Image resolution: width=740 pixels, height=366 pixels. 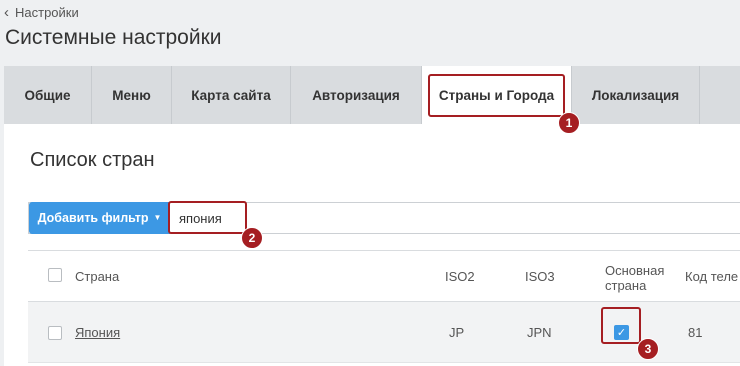 I want to click on chevron-left-icon: ‹, so click(x=6, y=12).